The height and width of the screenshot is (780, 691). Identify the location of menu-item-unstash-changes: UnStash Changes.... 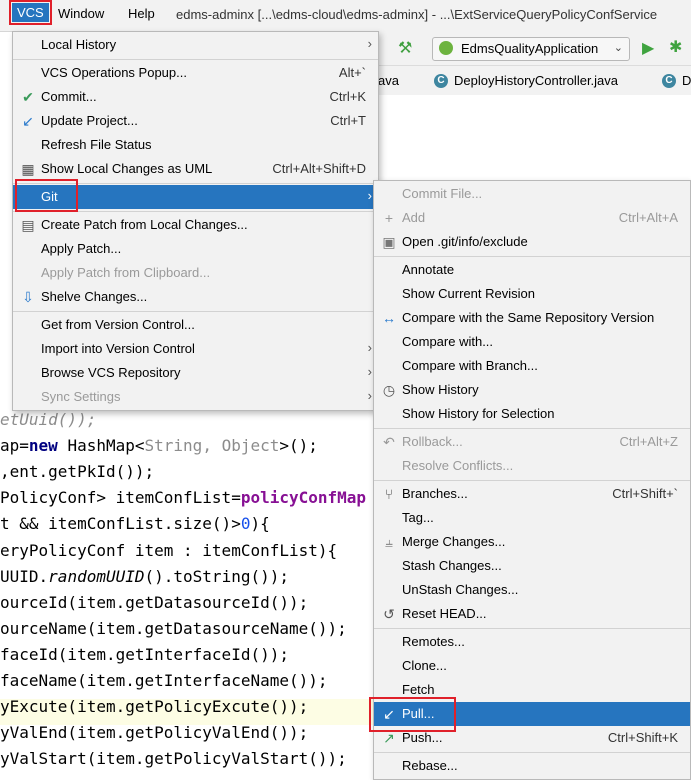
(532, 590).